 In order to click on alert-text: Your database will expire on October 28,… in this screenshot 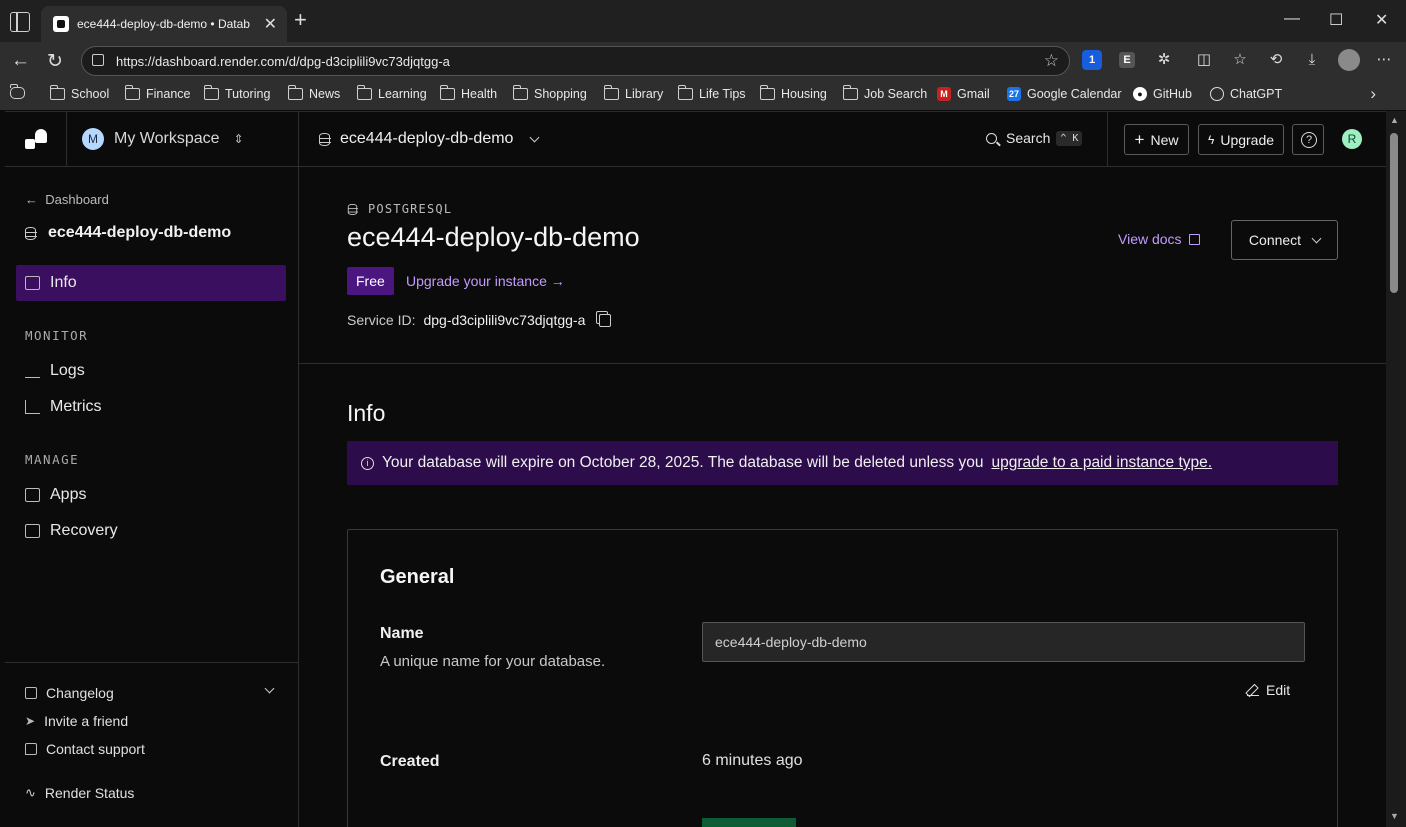, I will do `click(683, 462)`.